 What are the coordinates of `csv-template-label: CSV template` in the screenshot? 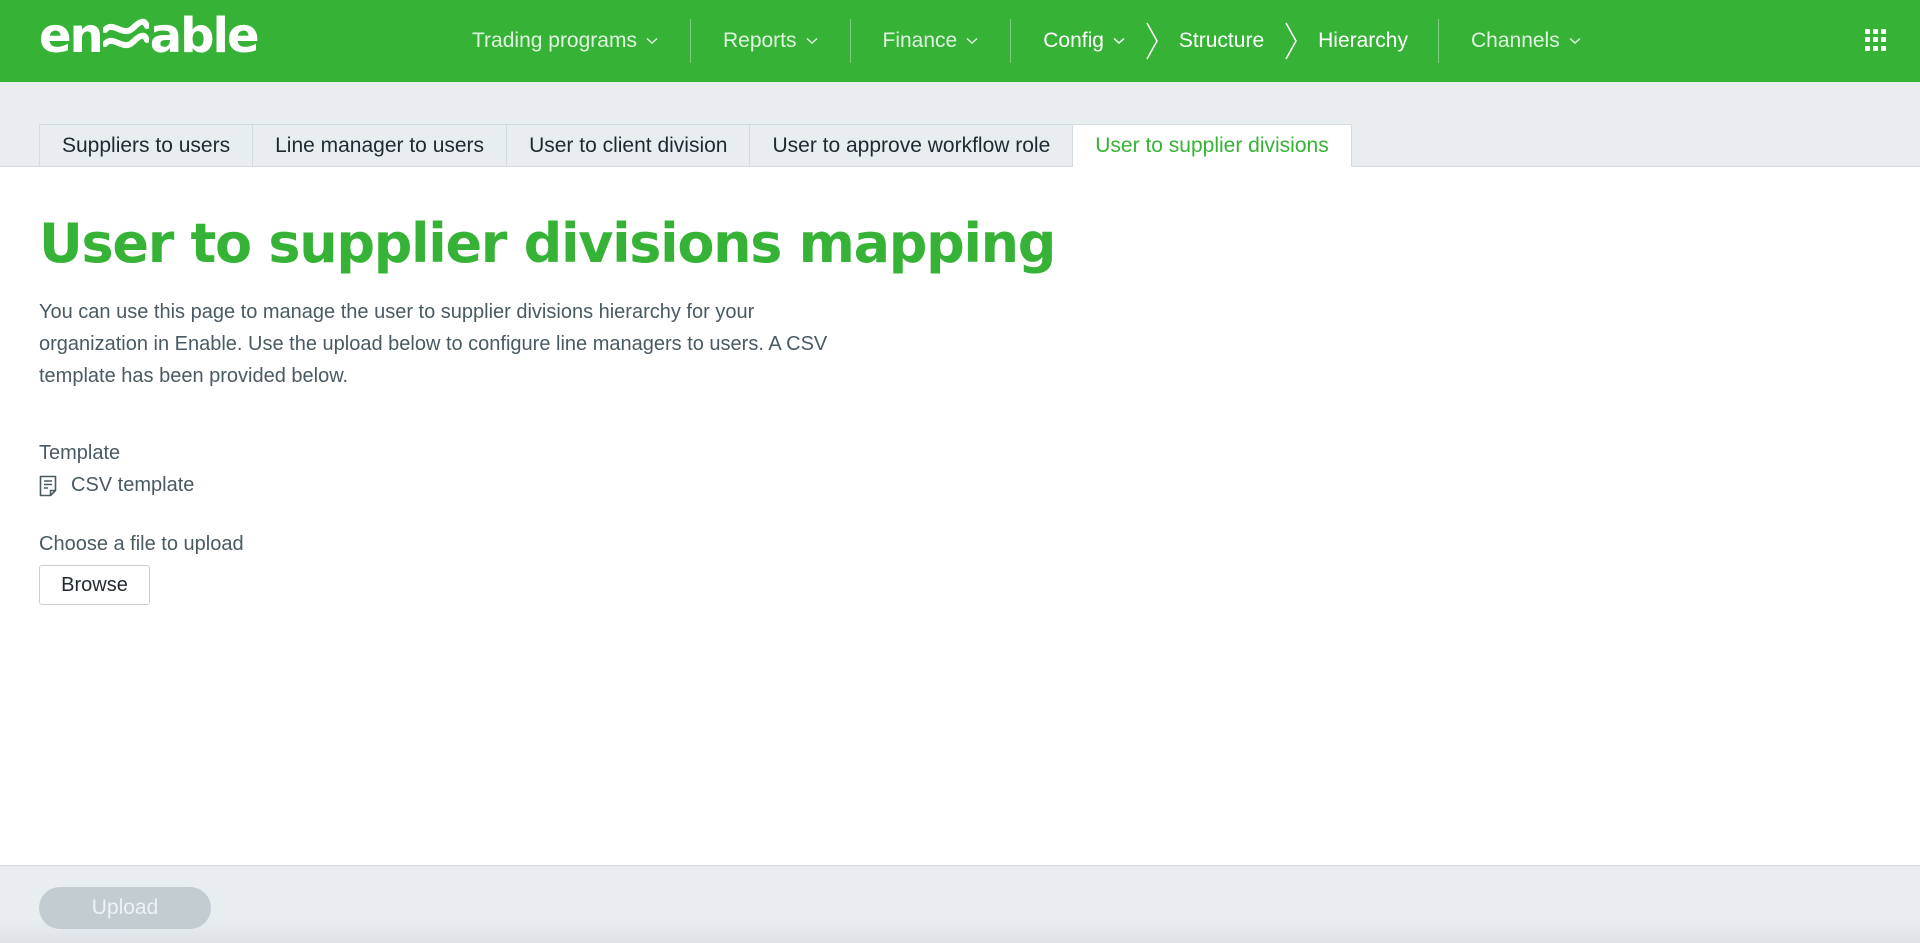 It's located at (133, 485).